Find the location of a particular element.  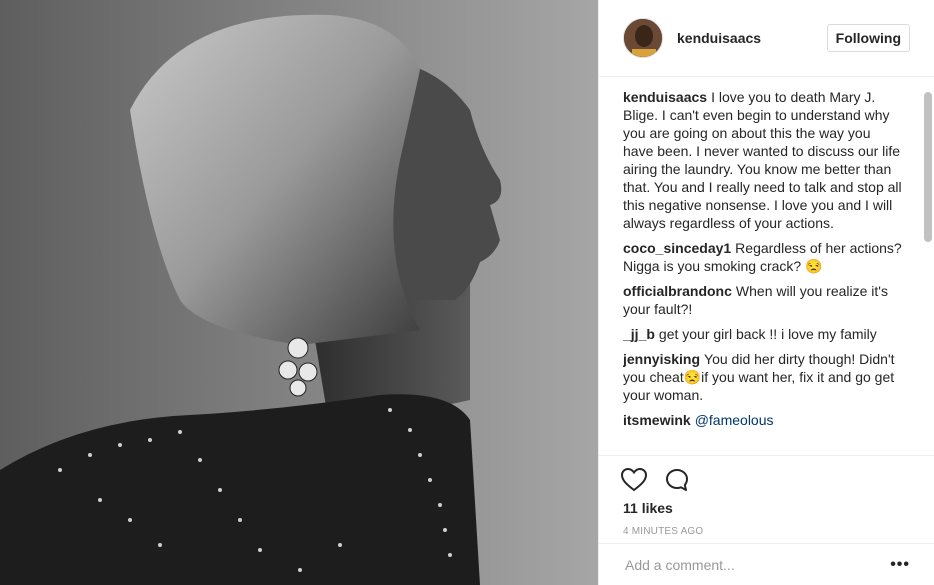

comment-text: get your girl back !! i love my family is located at coordinates (767, 334).